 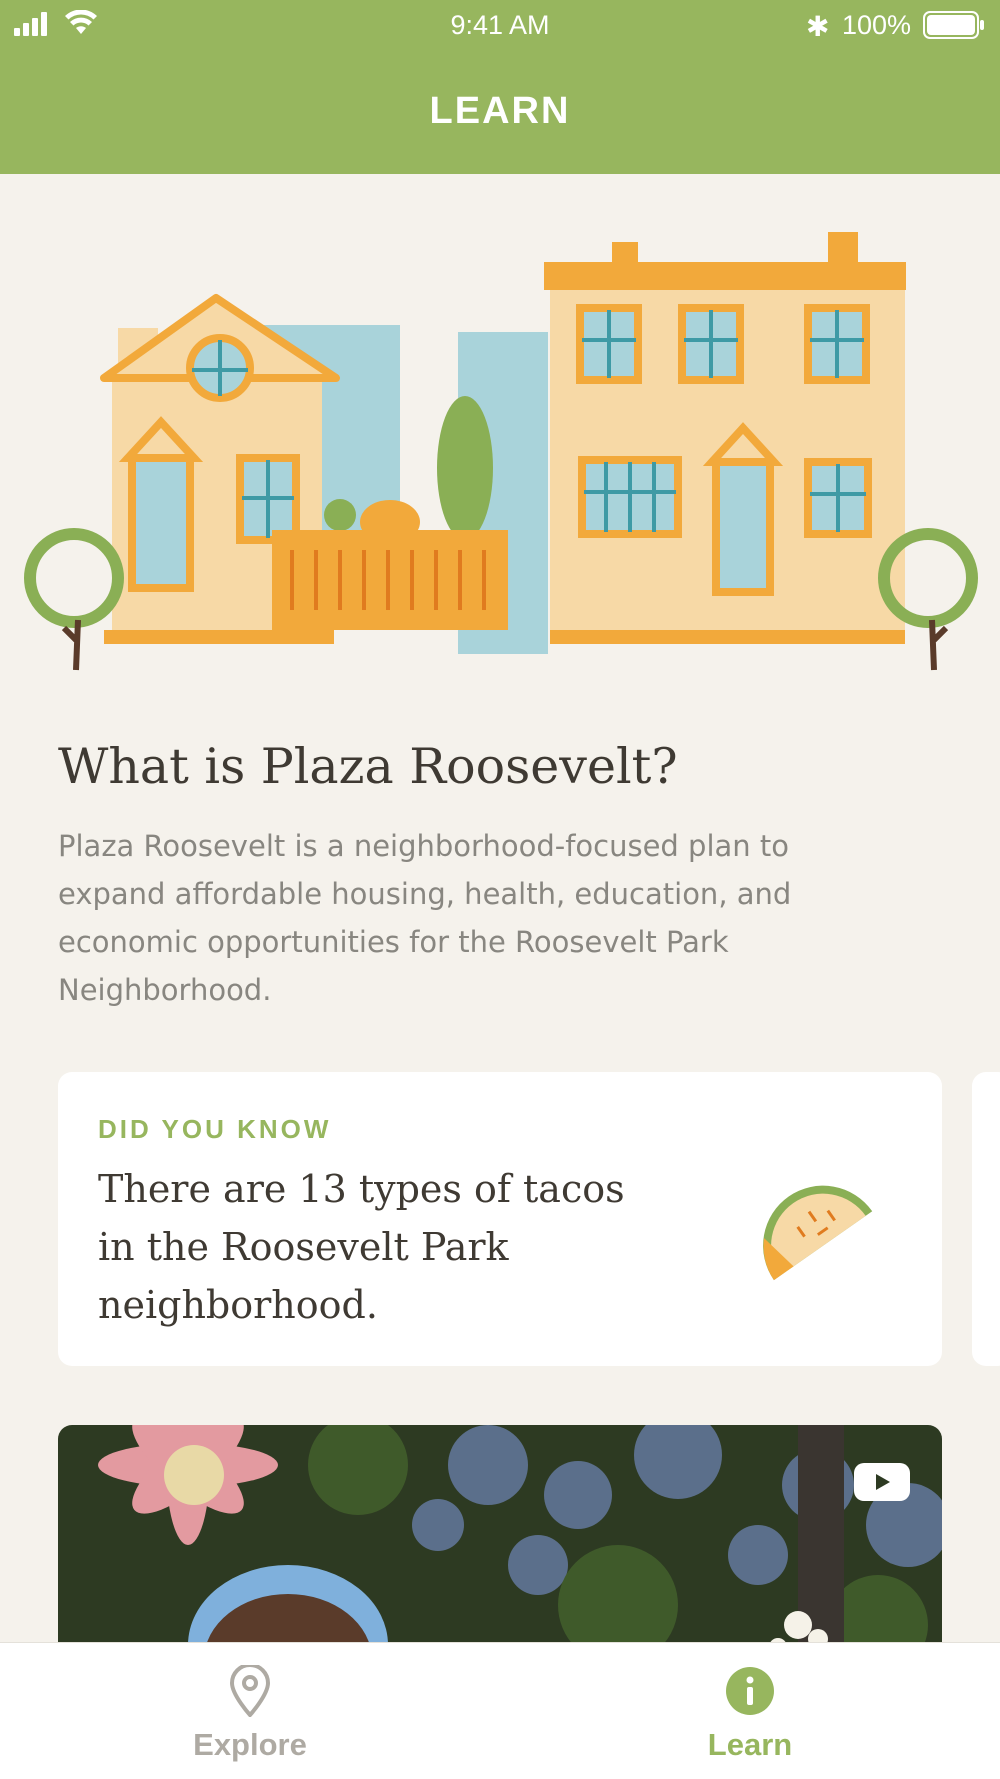 I want to click on video-card, so click(x=500, y=1545).